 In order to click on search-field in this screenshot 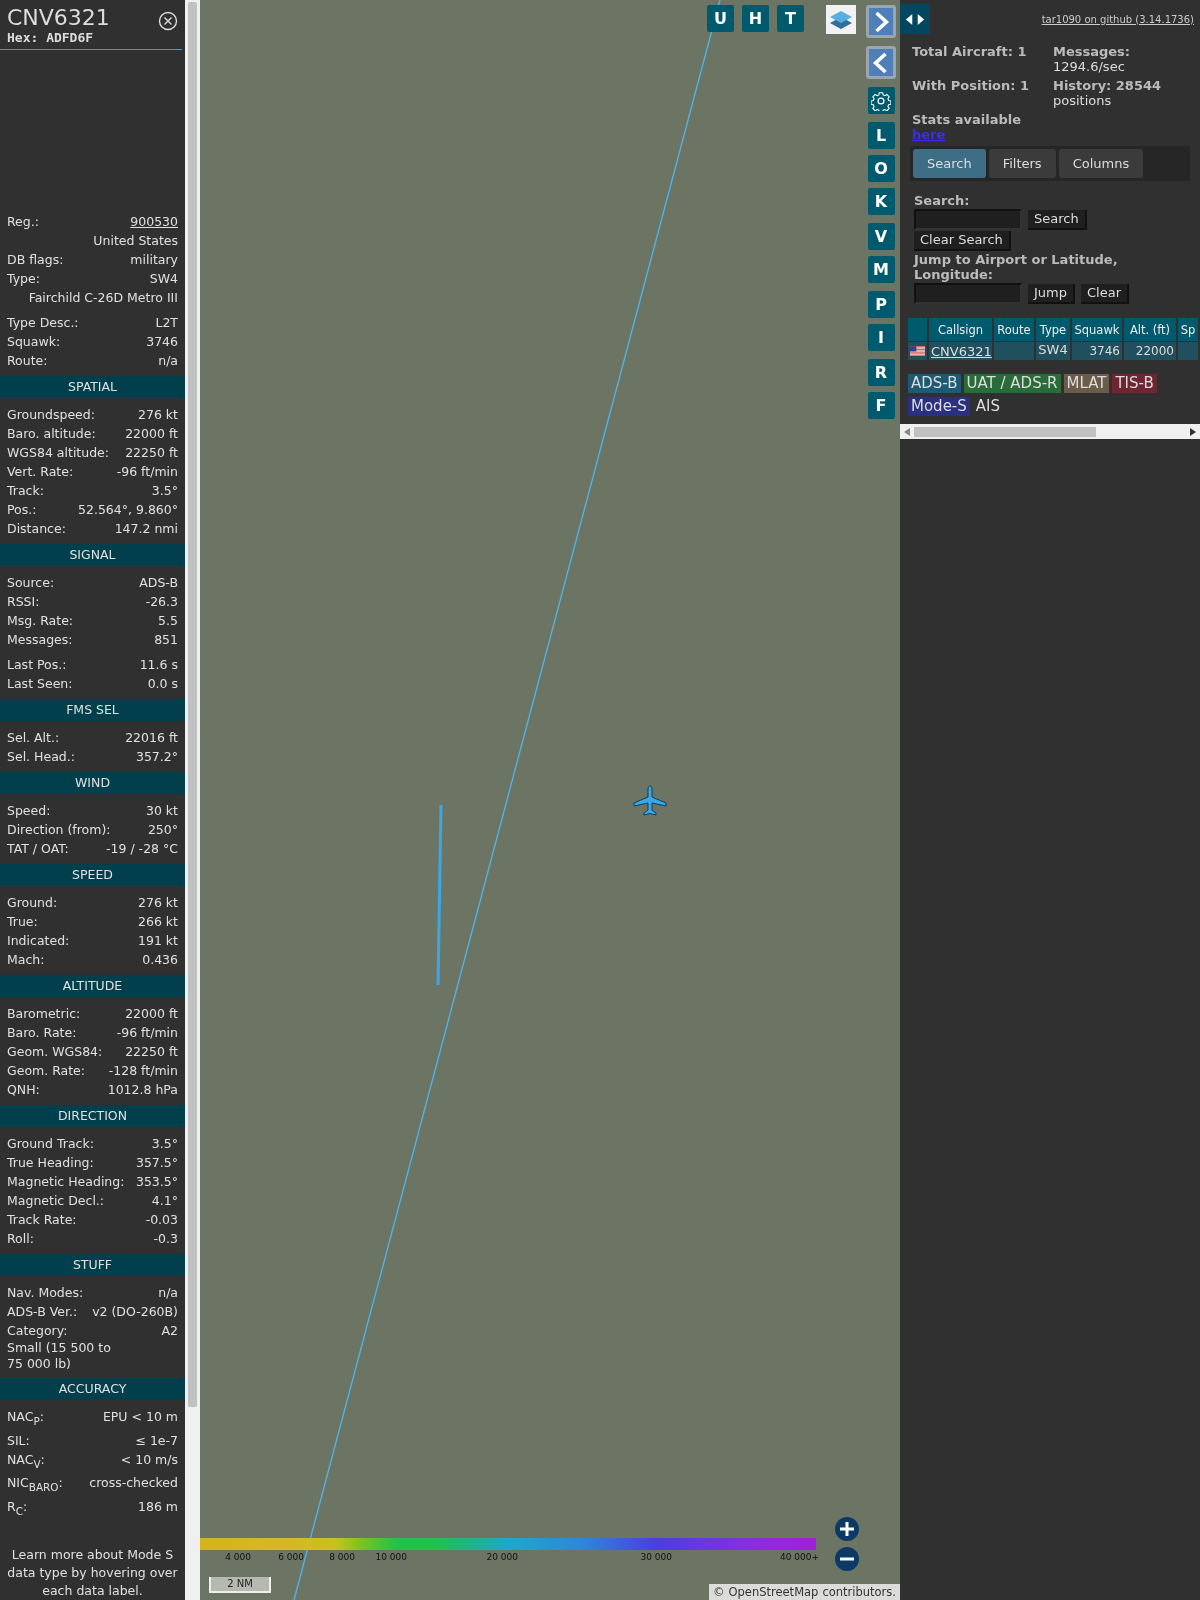, I will do `click(968, 219)`.